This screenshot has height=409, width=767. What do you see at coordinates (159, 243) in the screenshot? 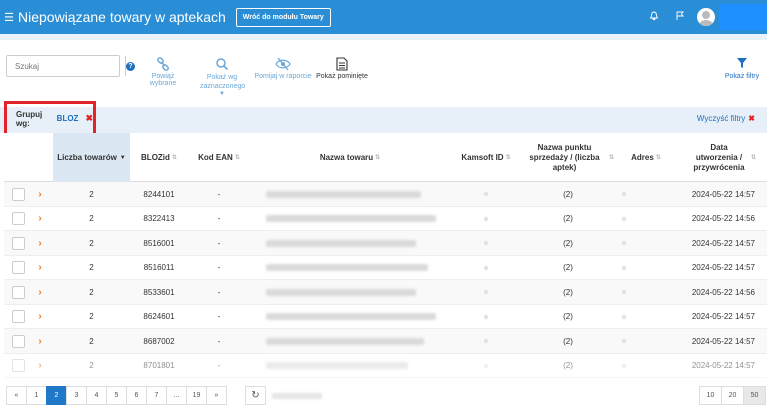
I see `cell-bloz: 8516001` at bounding box center [159, 243].